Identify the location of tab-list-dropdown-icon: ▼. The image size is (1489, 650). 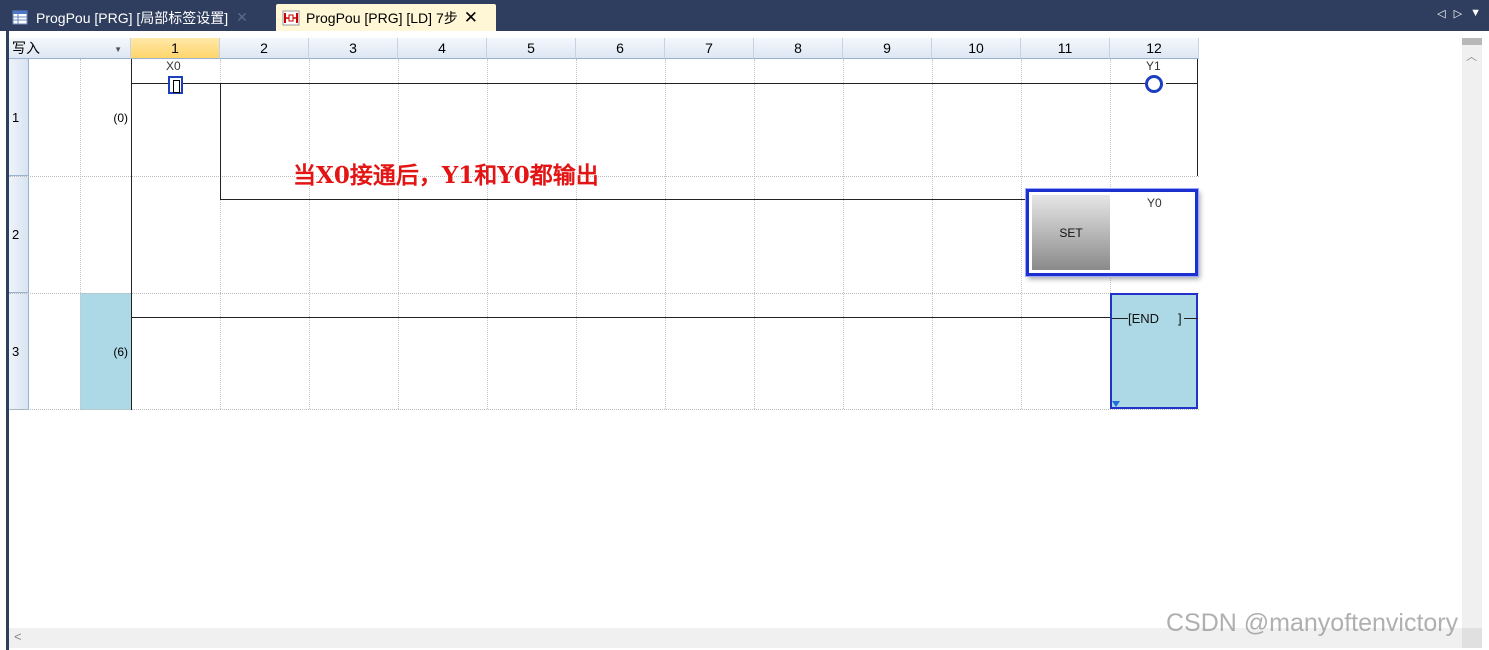
(1475, 13).